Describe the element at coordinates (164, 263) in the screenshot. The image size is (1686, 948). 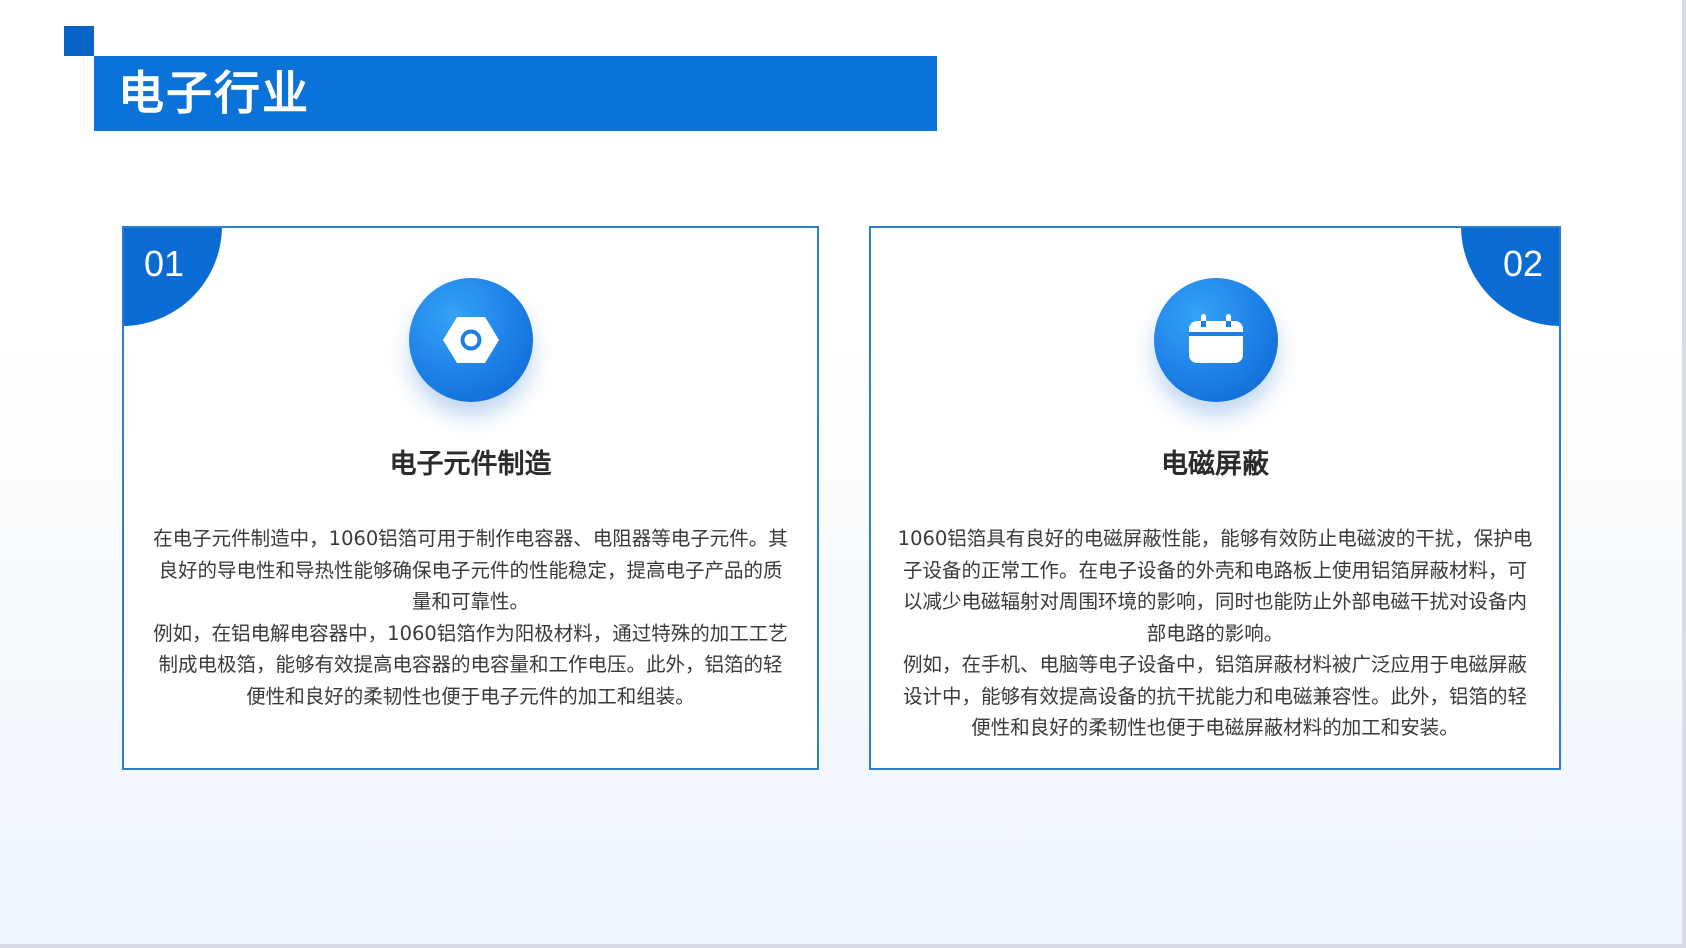
I see `card-number: 01` at that location.